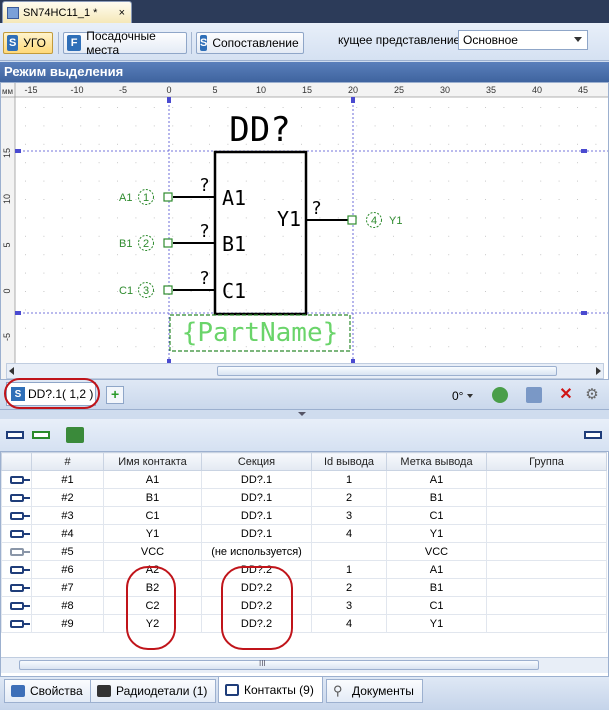 Image resolution: width=609 pixels, height=710 pixels. What do you see at coordinates (598, 371) in the screenshot?
I see `scroll-right-icon` at bounding box center [598, 371].